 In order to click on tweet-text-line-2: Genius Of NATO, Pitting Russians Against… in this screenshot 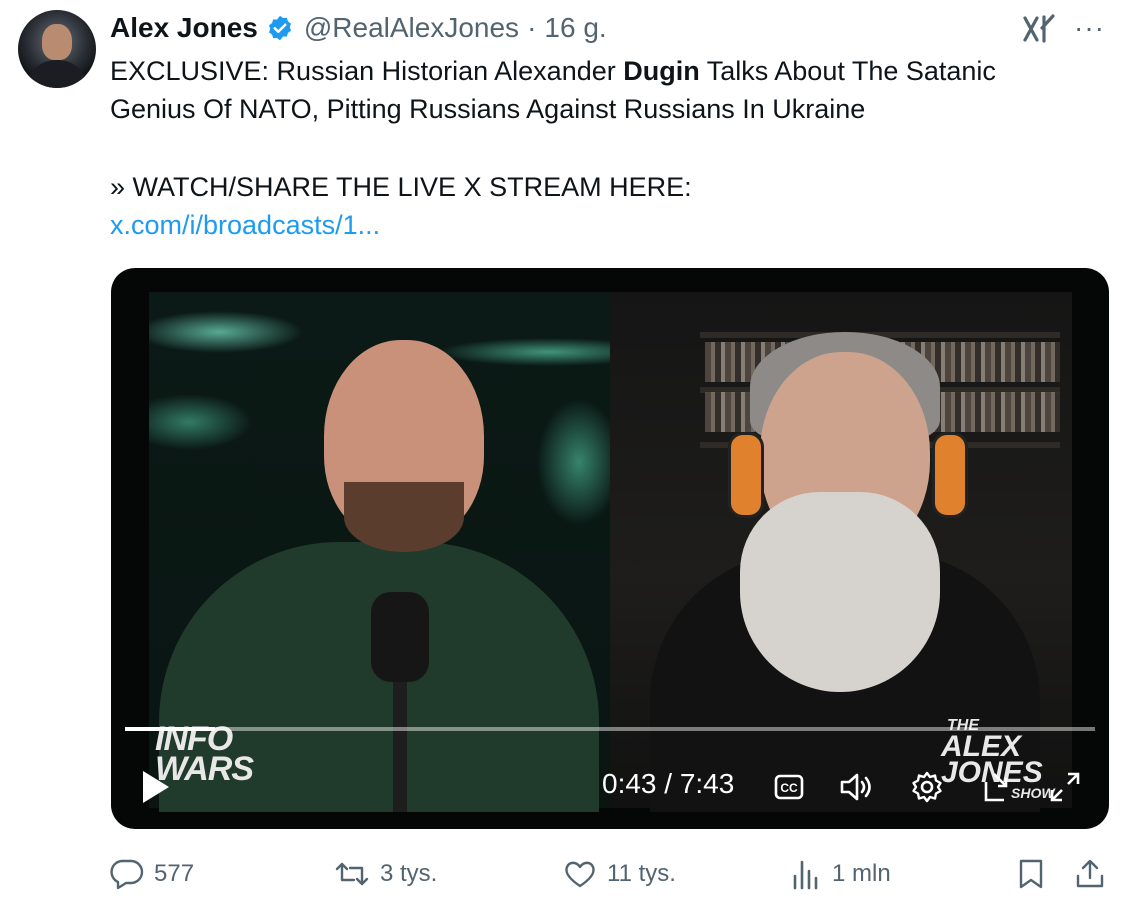, I will do `click(488, 109)`.